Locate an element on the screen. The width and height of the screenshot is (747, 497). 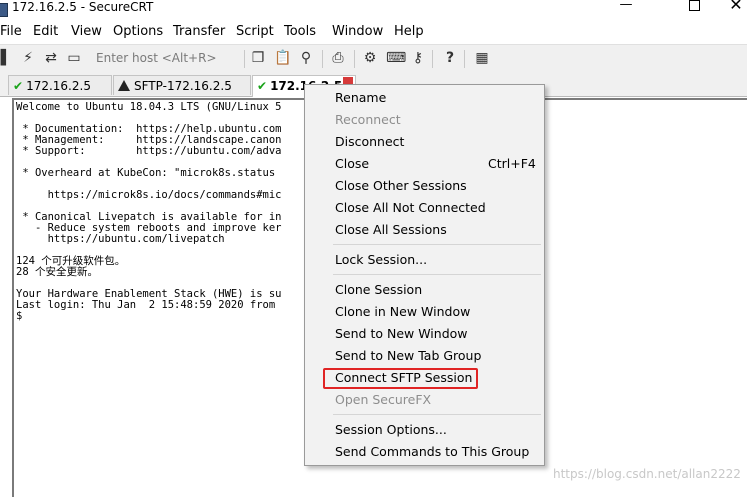
menu-item-send-to-new-tab-group: Send to New Tab Group is located at coordinates (408, 356).